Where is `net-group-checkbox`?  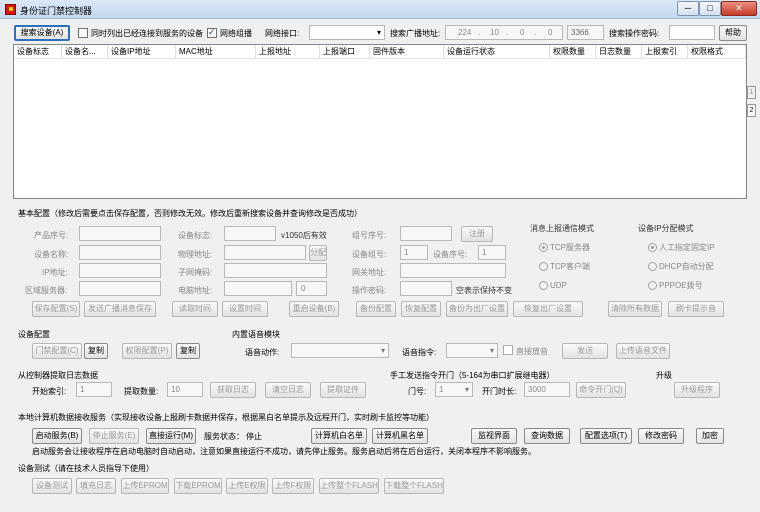
net-group-checkbox is located at coordinates (212, 32).